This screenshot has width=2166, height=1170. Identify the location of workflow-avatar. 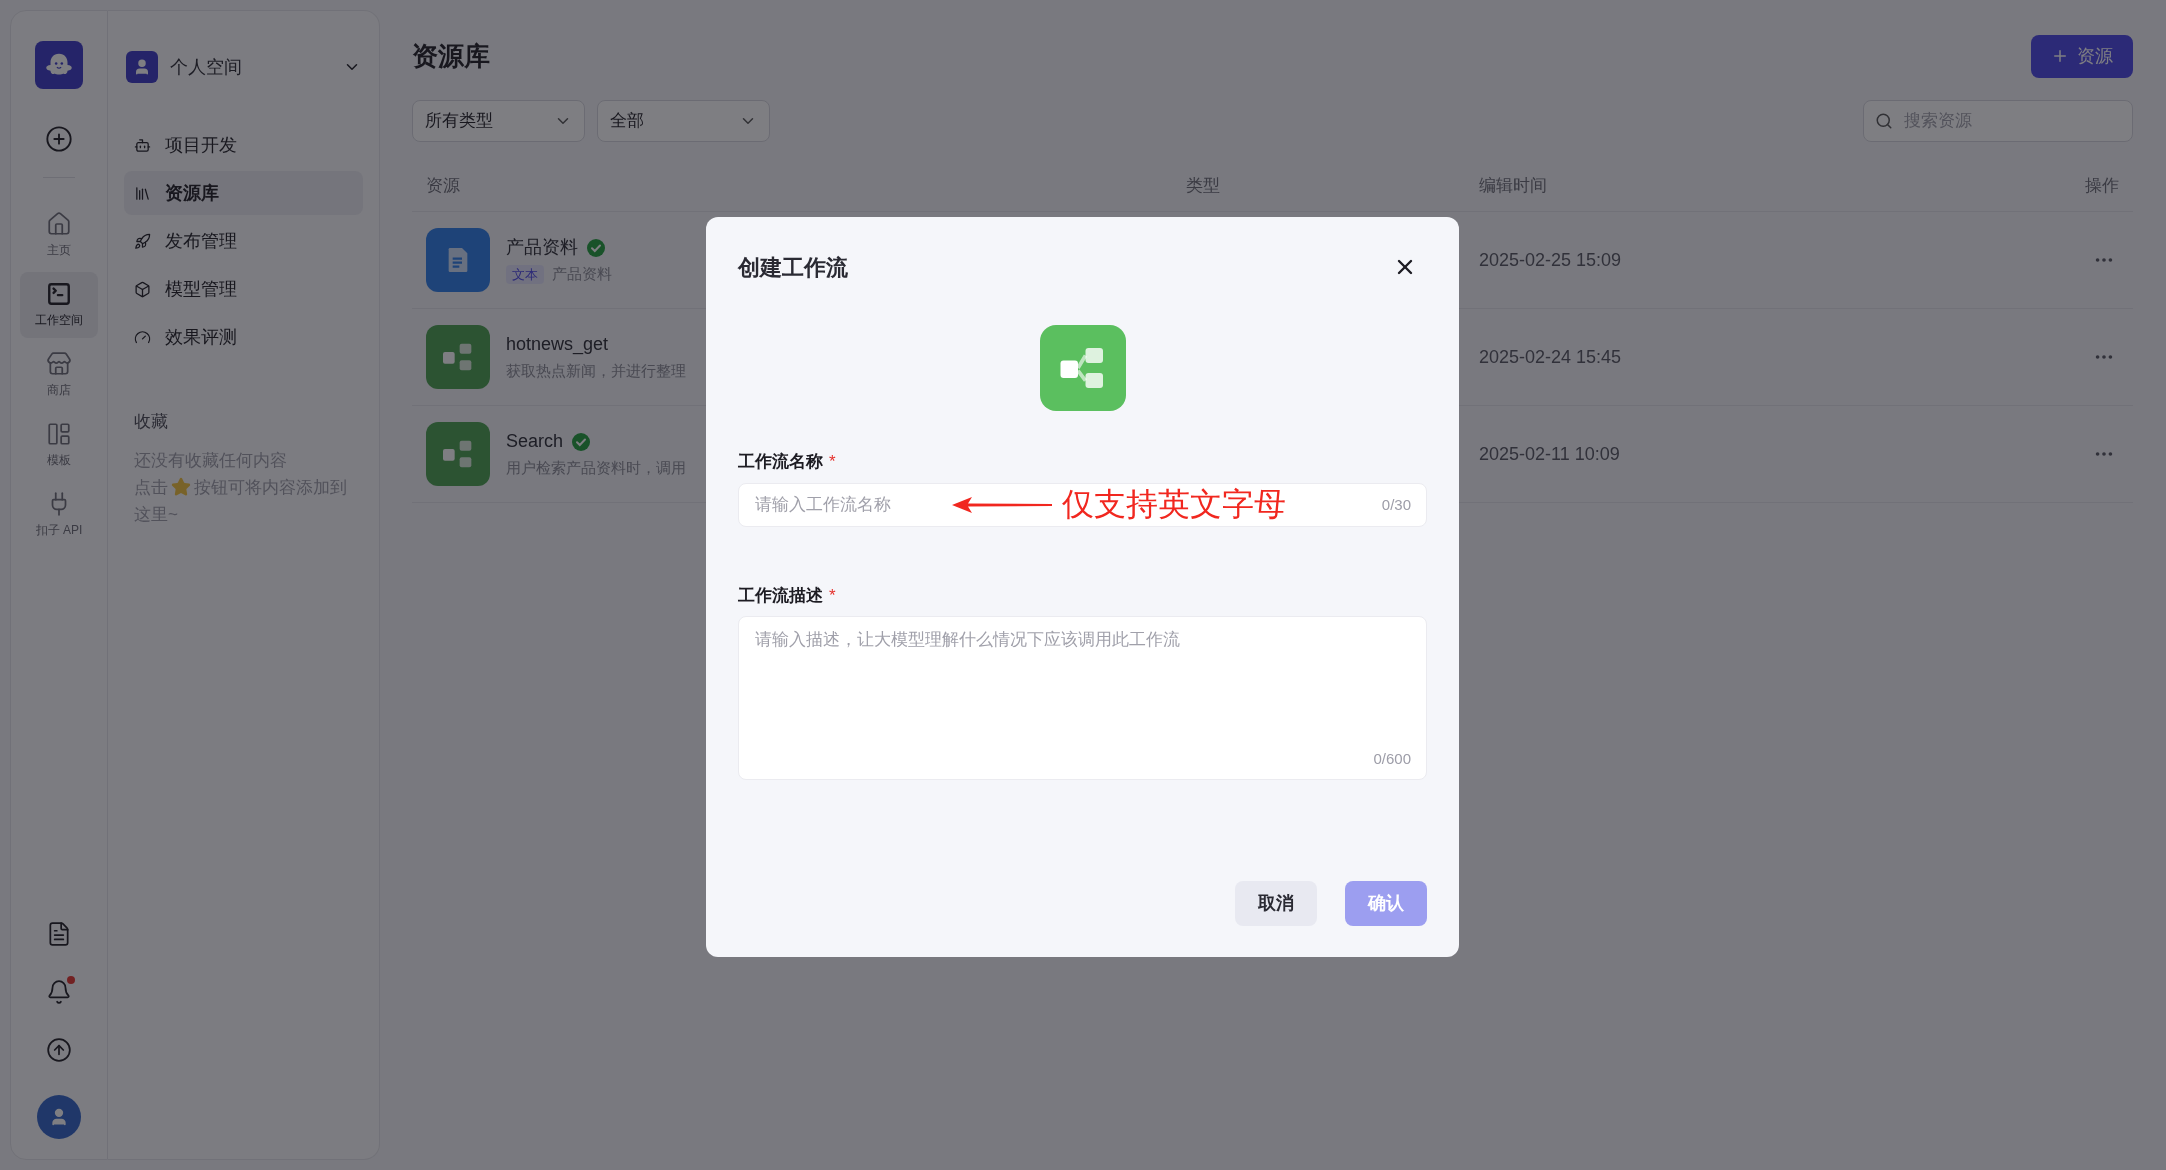
(1082, 368).